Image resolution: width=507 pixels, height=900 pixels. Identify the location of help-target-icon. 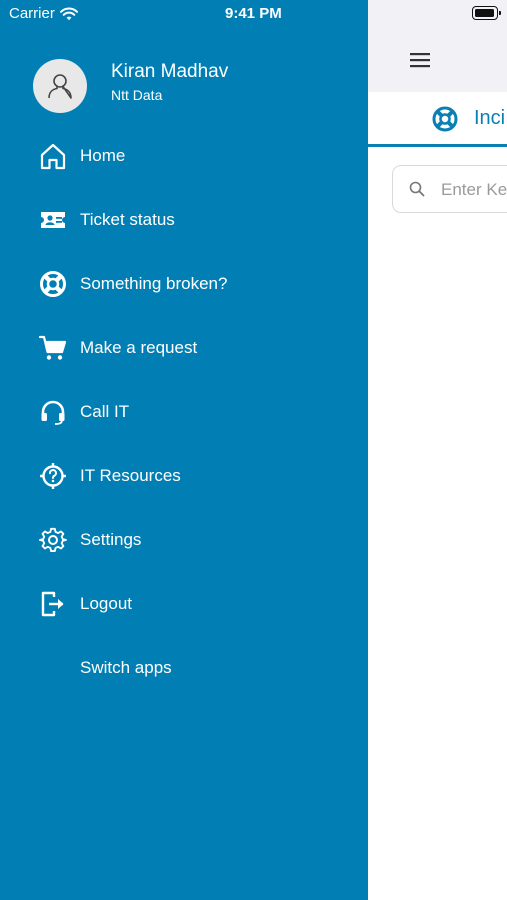
(53, 476).